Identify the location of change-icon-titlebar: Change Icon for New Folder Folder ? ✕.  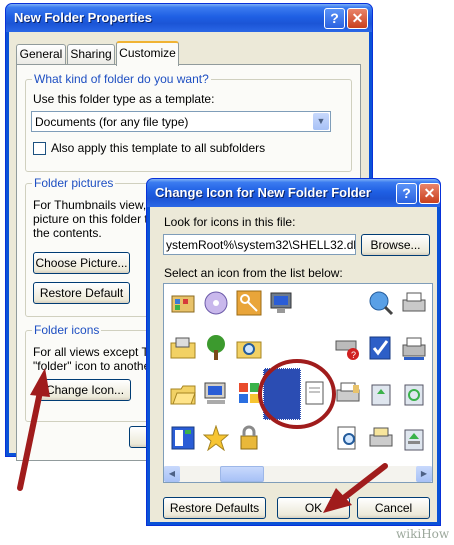
(293, 193).